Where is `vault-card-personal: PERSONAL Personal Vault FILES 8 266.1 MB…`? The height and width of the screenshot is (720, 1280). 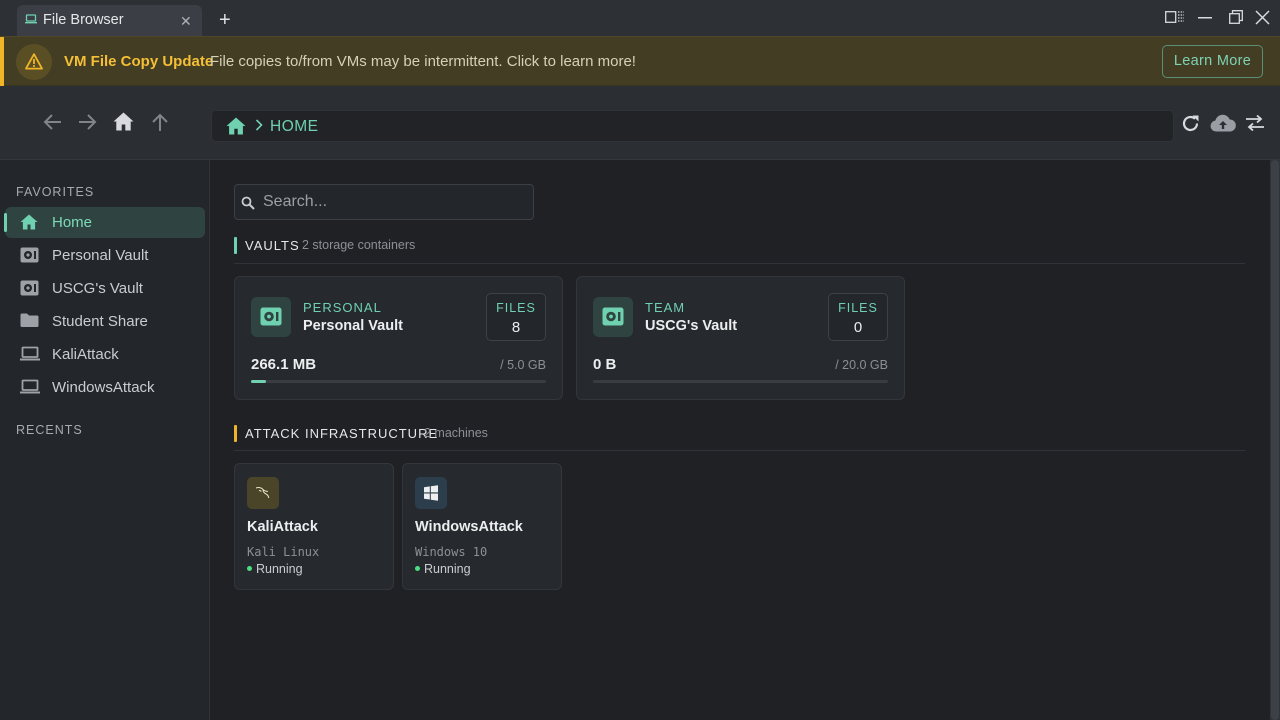
vault-card-personal: PERSONAL Personal Vault FILES 8 266.1 MB… is located at coordinates (398, 338).